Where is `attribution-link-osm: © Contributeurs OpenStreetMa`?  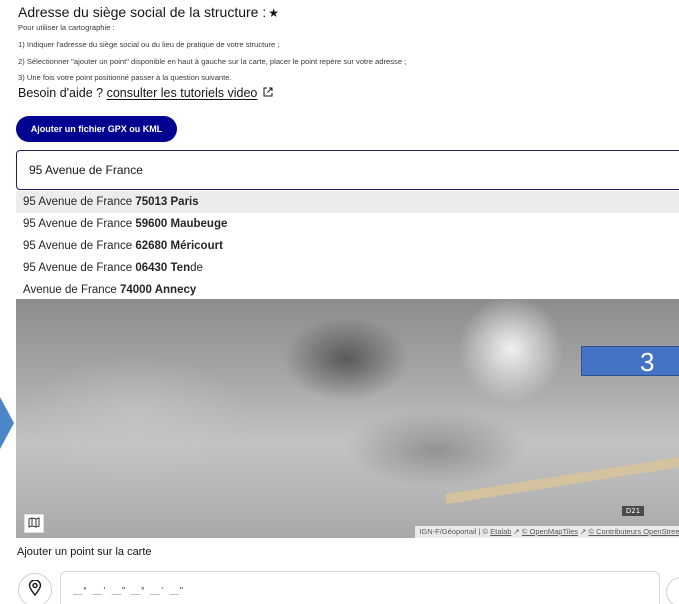 attribution-link-osm: © Contributeurs OpenStreetMa is located at coordinates (634, 531).